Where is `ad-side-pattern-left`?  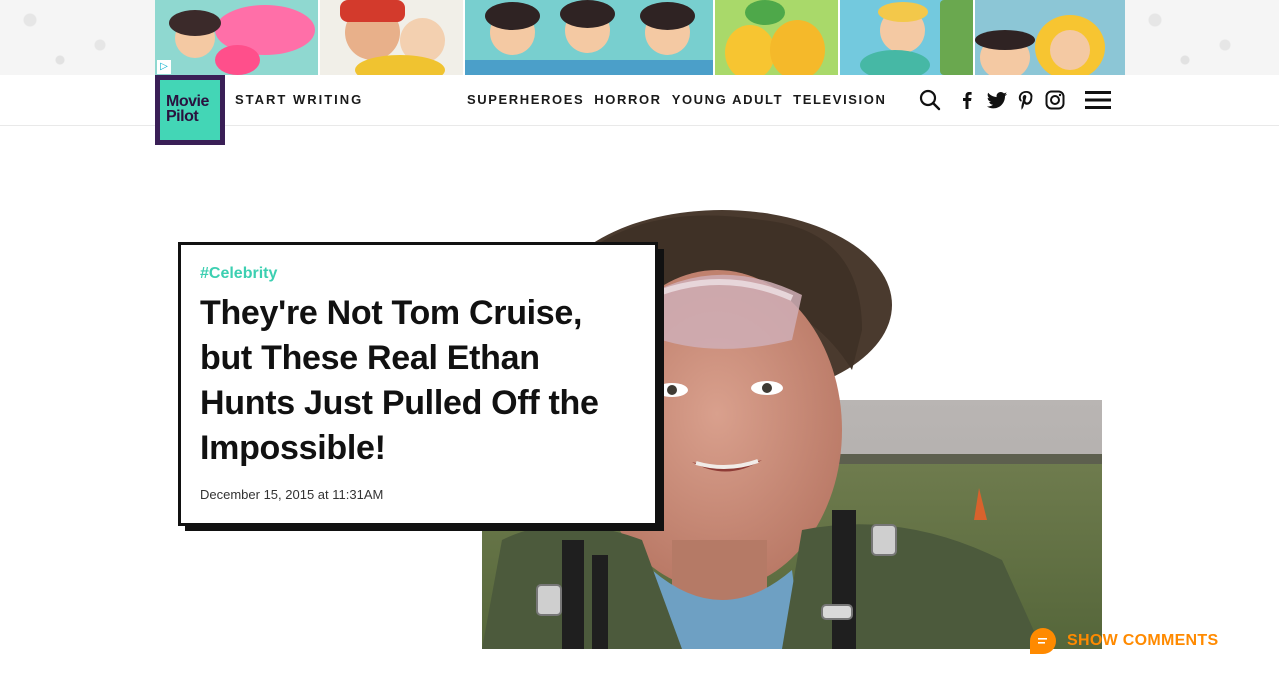
ad-side-pattern-left is located at coordinates (77, 37).